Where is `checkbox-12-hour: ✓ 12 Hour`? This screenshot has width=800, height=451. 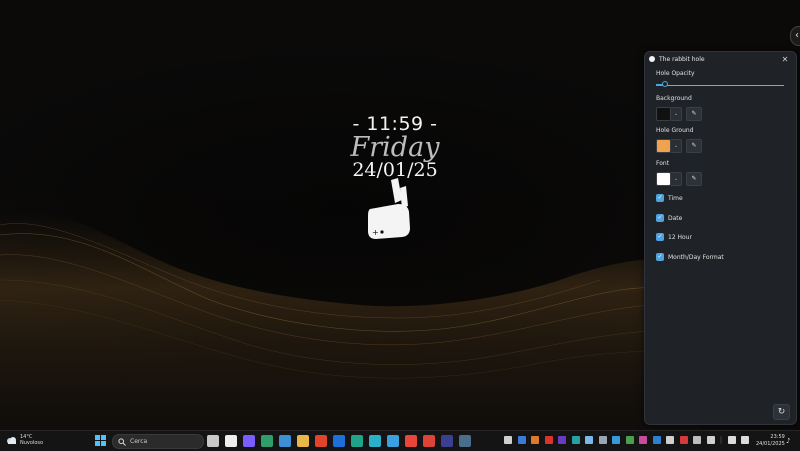 checkbox-12-hour: ✓ 12 Hour is located at coordinates (674, 237).